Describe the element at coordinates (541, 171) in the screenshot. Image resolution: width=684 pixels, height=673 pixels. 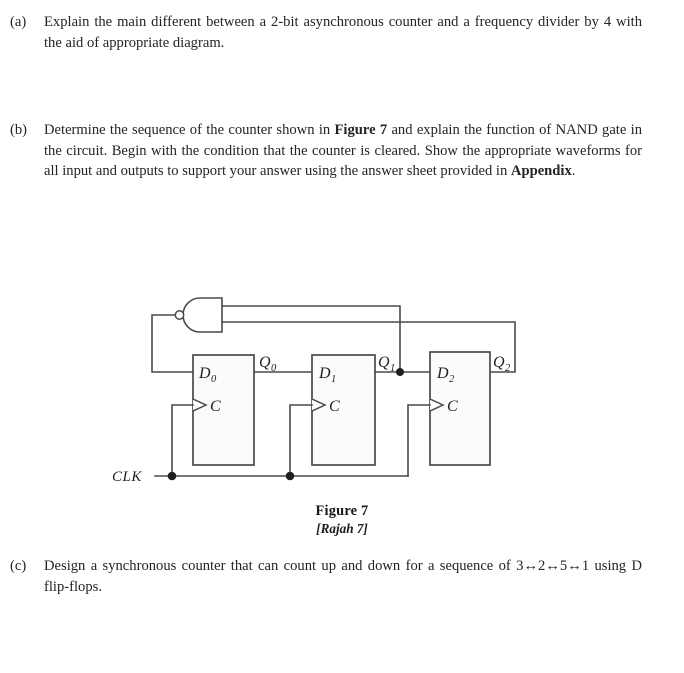
I see `question-b-bold-appendix-ref: Appendix` at that location.